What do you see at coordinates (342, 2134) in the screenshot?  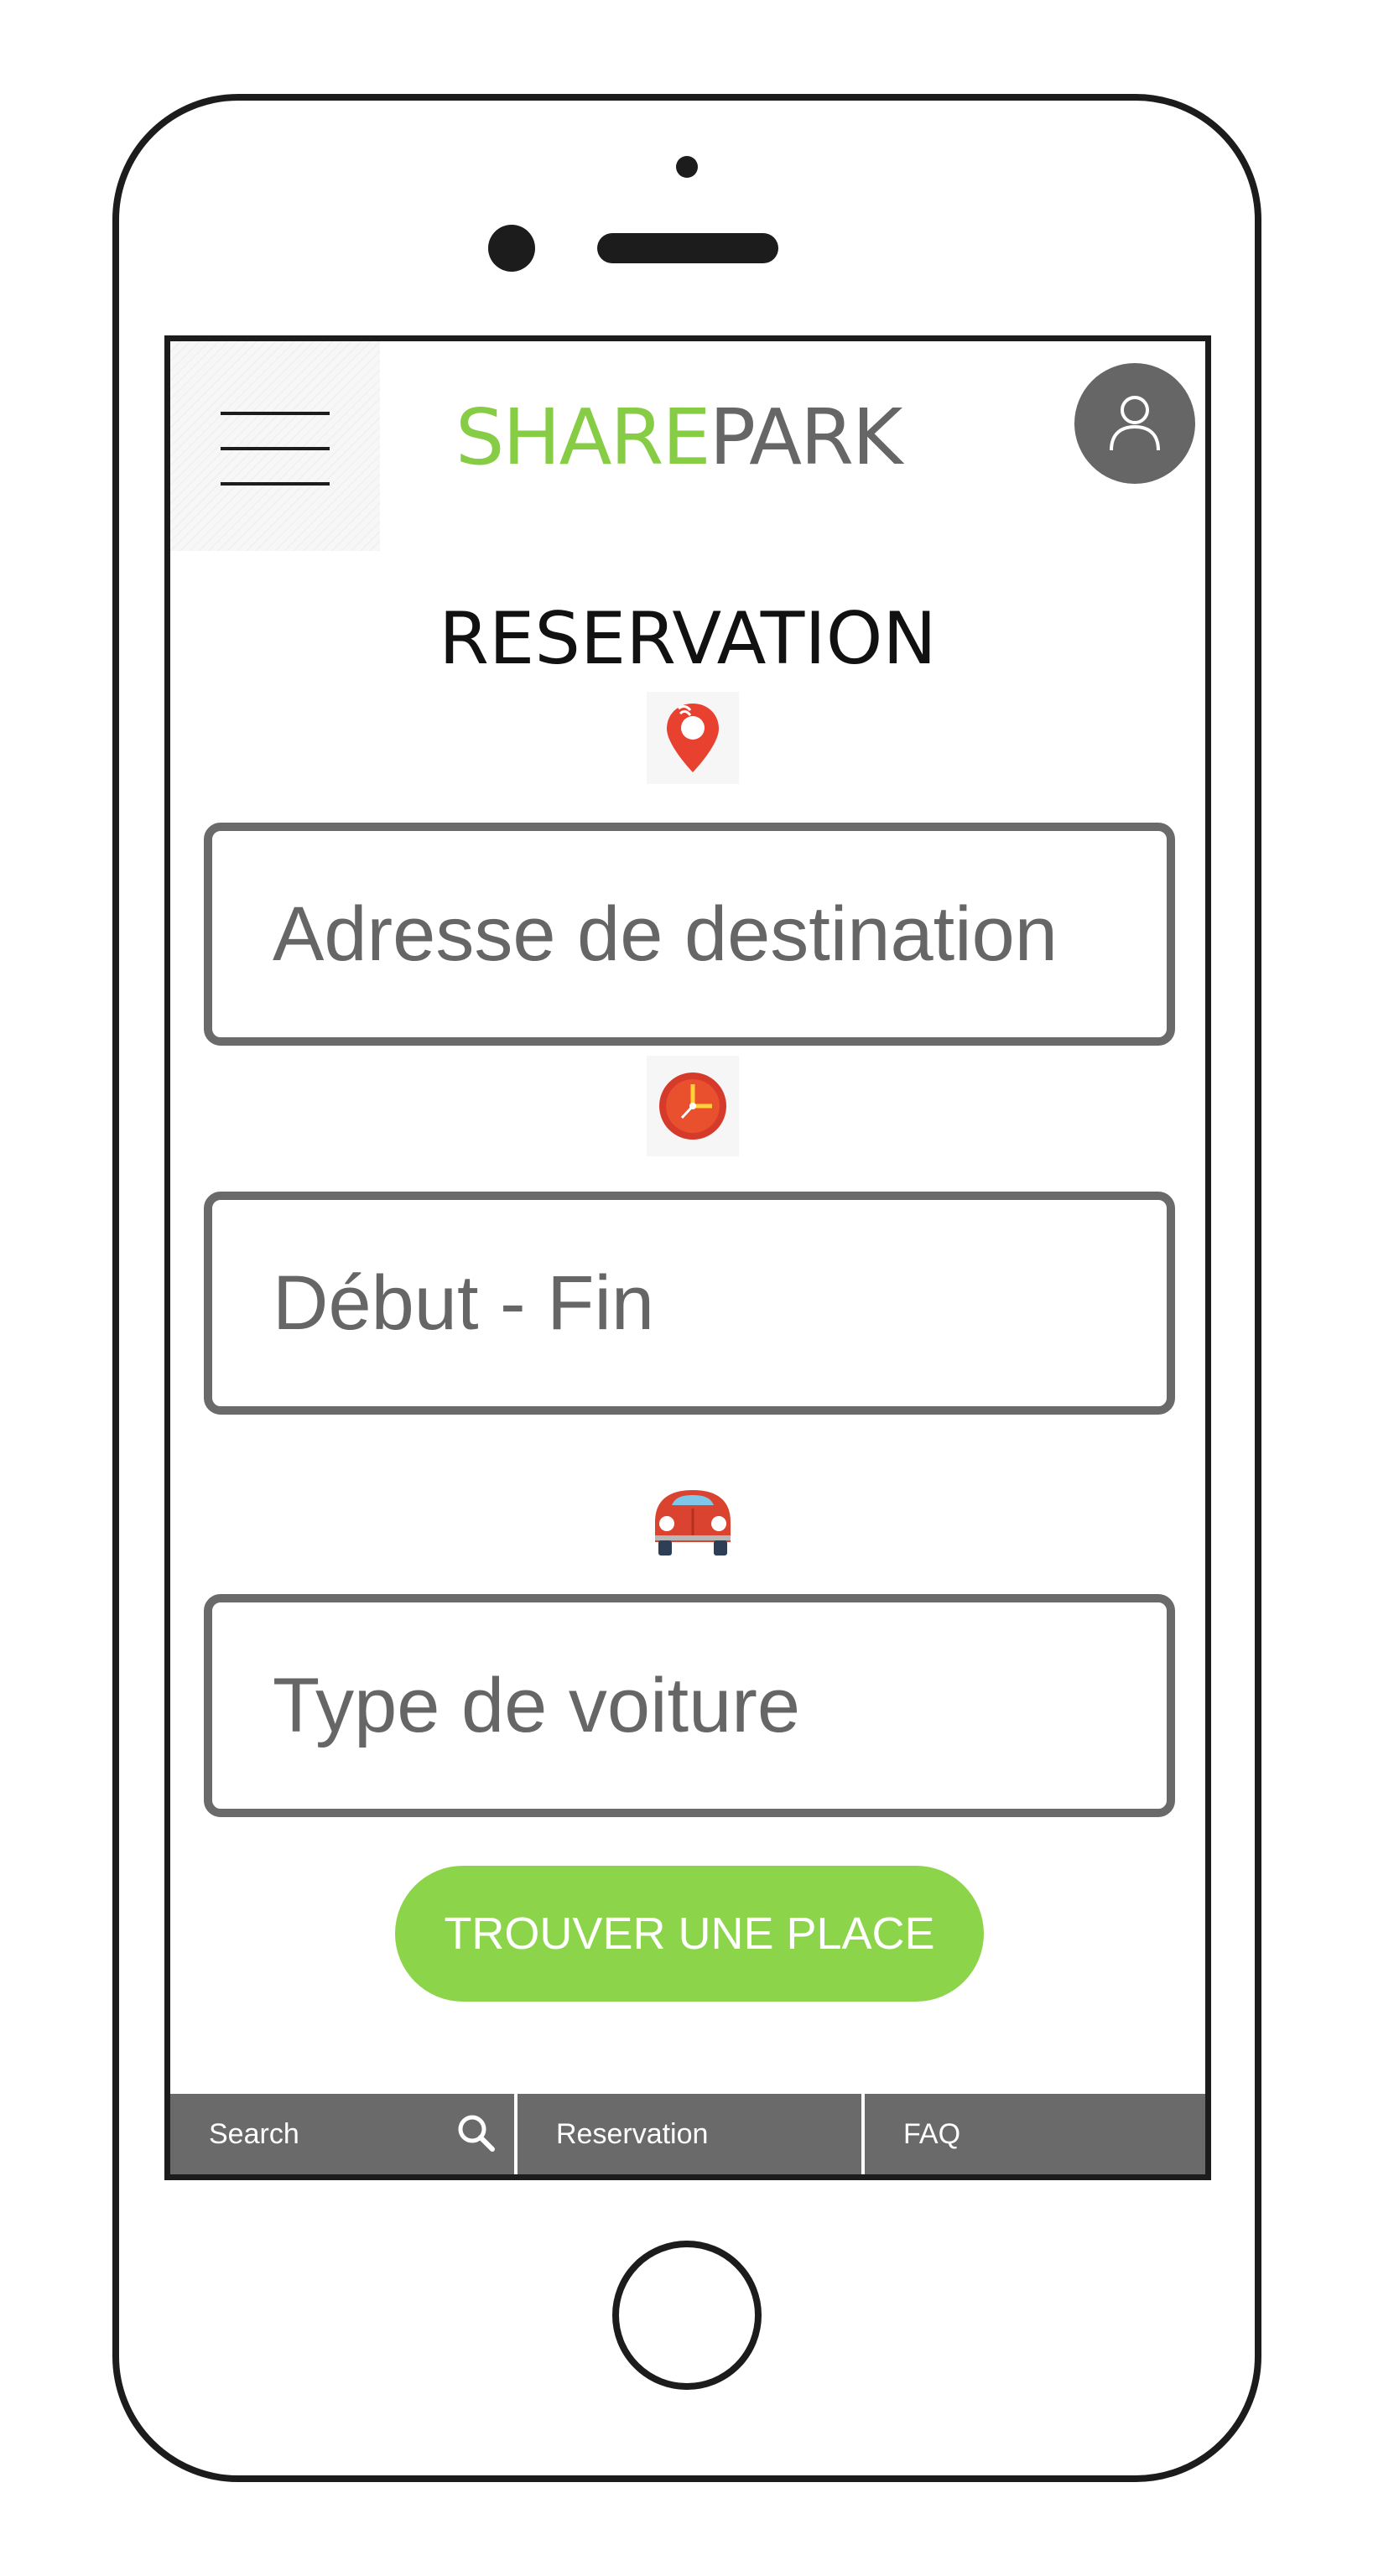 I see `nav-tab-search: Search` at bounding box center [342, 2134].